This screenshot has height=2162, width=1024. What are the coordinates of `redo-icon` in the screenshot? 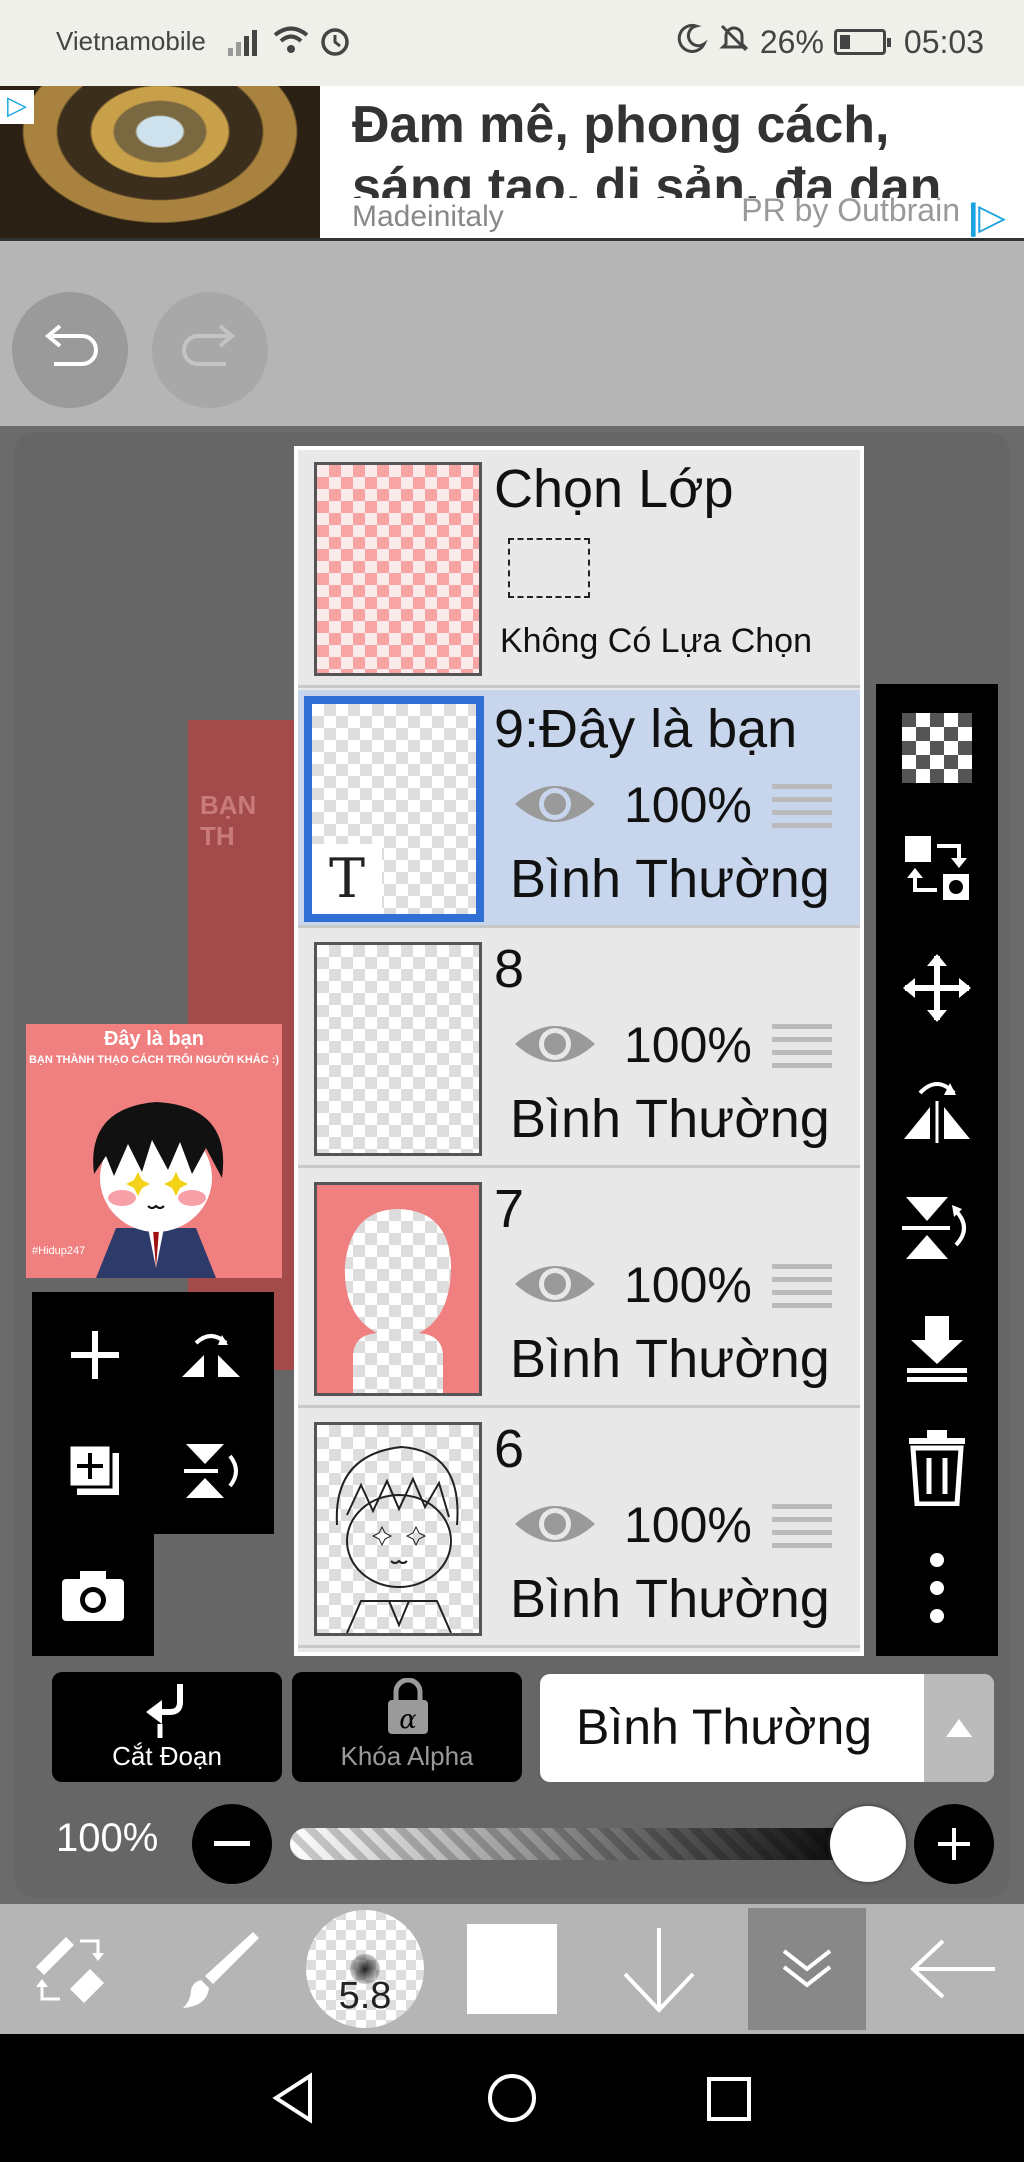 It's located at (209, 345).